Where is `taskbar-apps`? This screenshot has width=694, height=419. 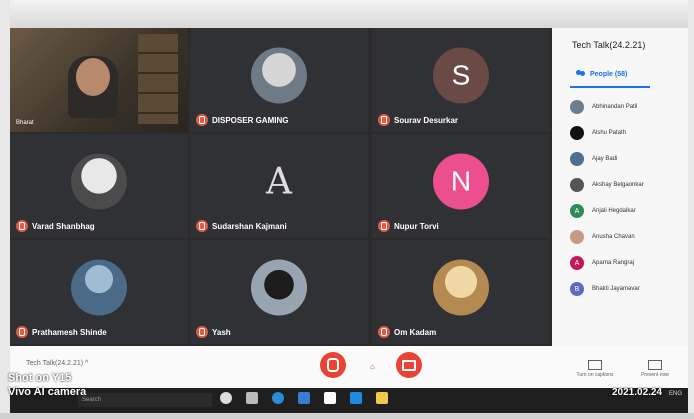
taskbar-apps is located at coordinates (304, 398).